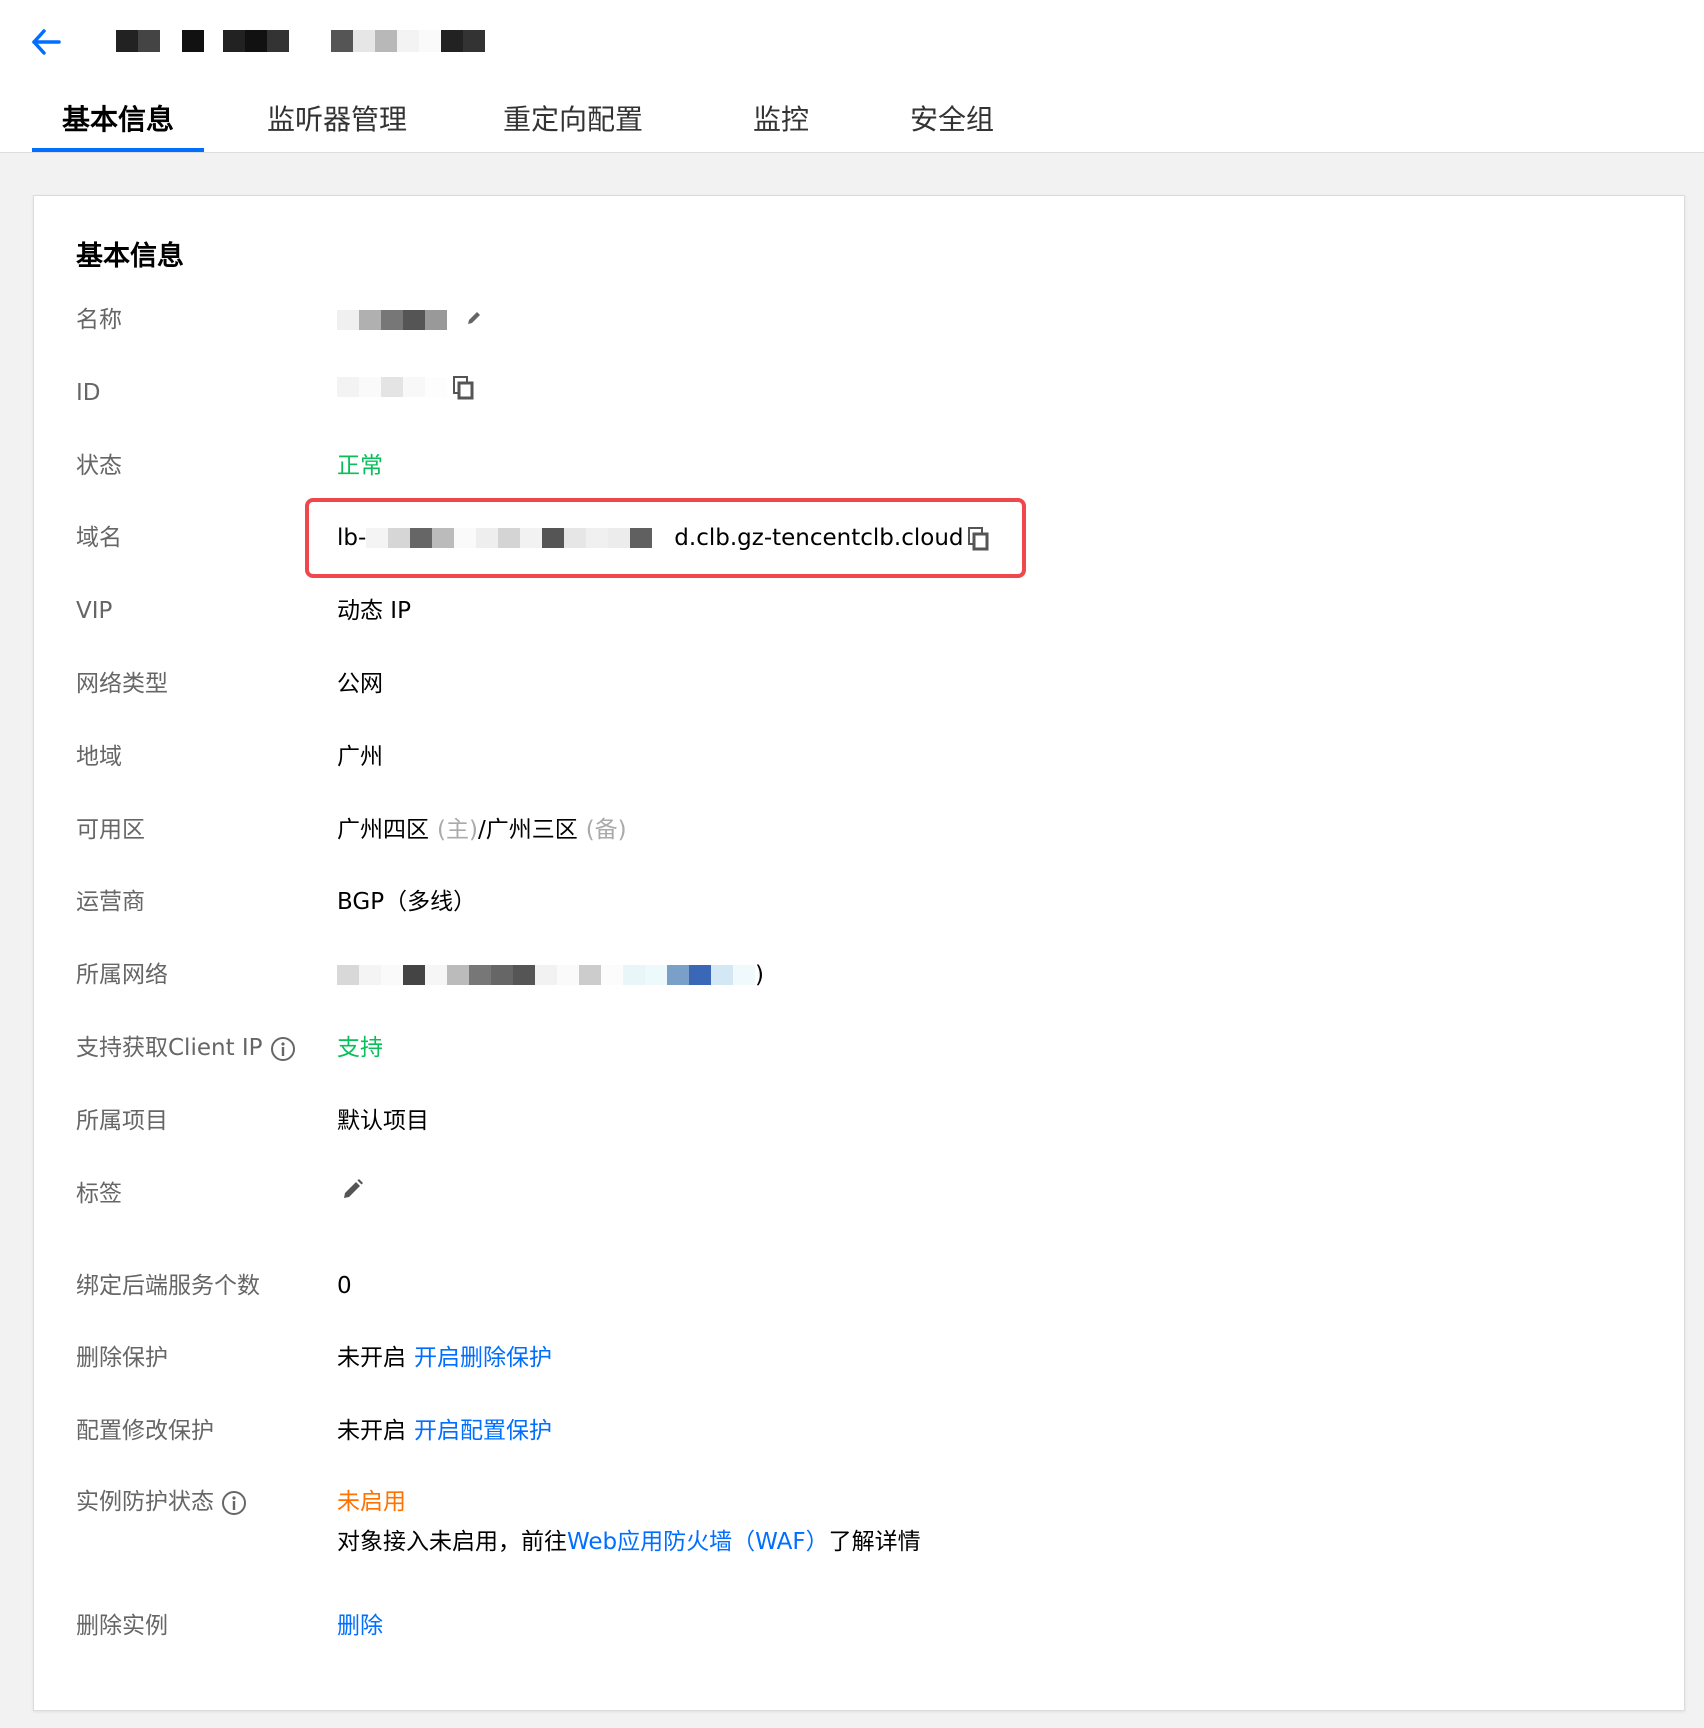 The width and height of the screenshot is (1704, 1728). Describe the element at coordinates (665, 538) in the screenshot. I see `domain-highlight-box` at that location.